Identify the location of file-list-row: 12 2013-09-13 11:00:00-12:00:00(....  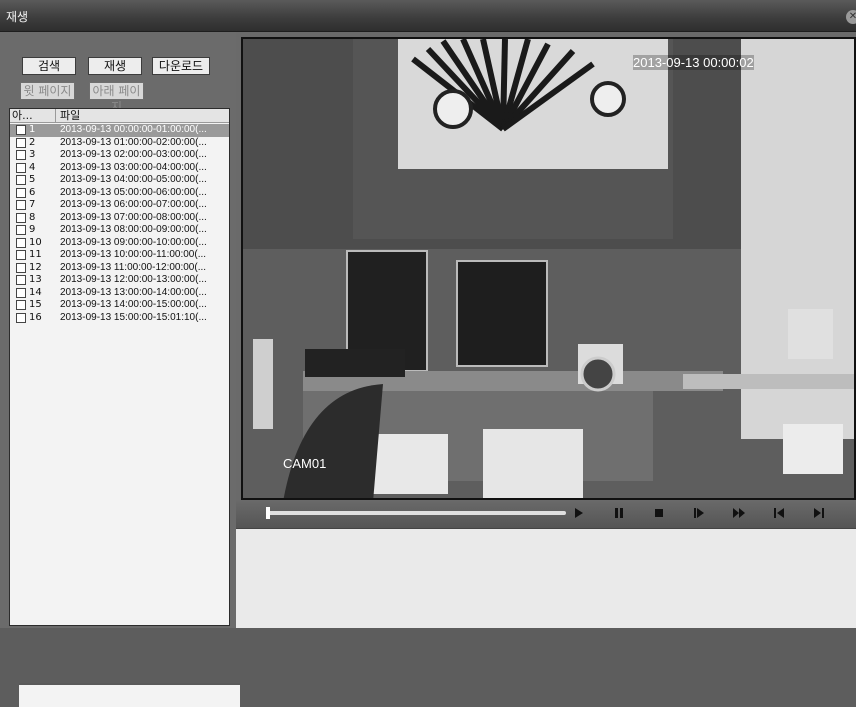
(119, 268).